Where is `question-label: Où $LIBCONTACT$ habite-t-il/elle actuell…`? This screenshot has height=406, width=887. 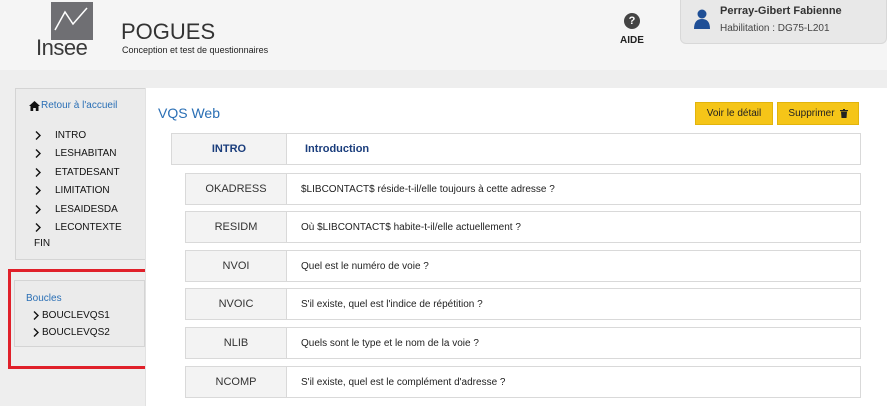 question-label: Où $LIBCONTACT$ habite-t-il/elle actuell… is located at coordinates (411, 227).